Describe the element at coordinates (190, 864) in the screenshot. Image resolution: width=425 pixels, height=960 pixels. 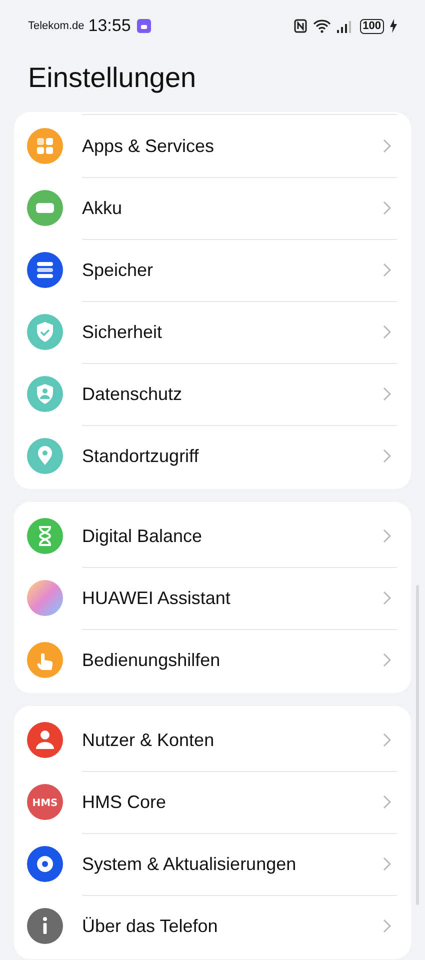
I see `item-label: System & Aktualisierungen` at that location.